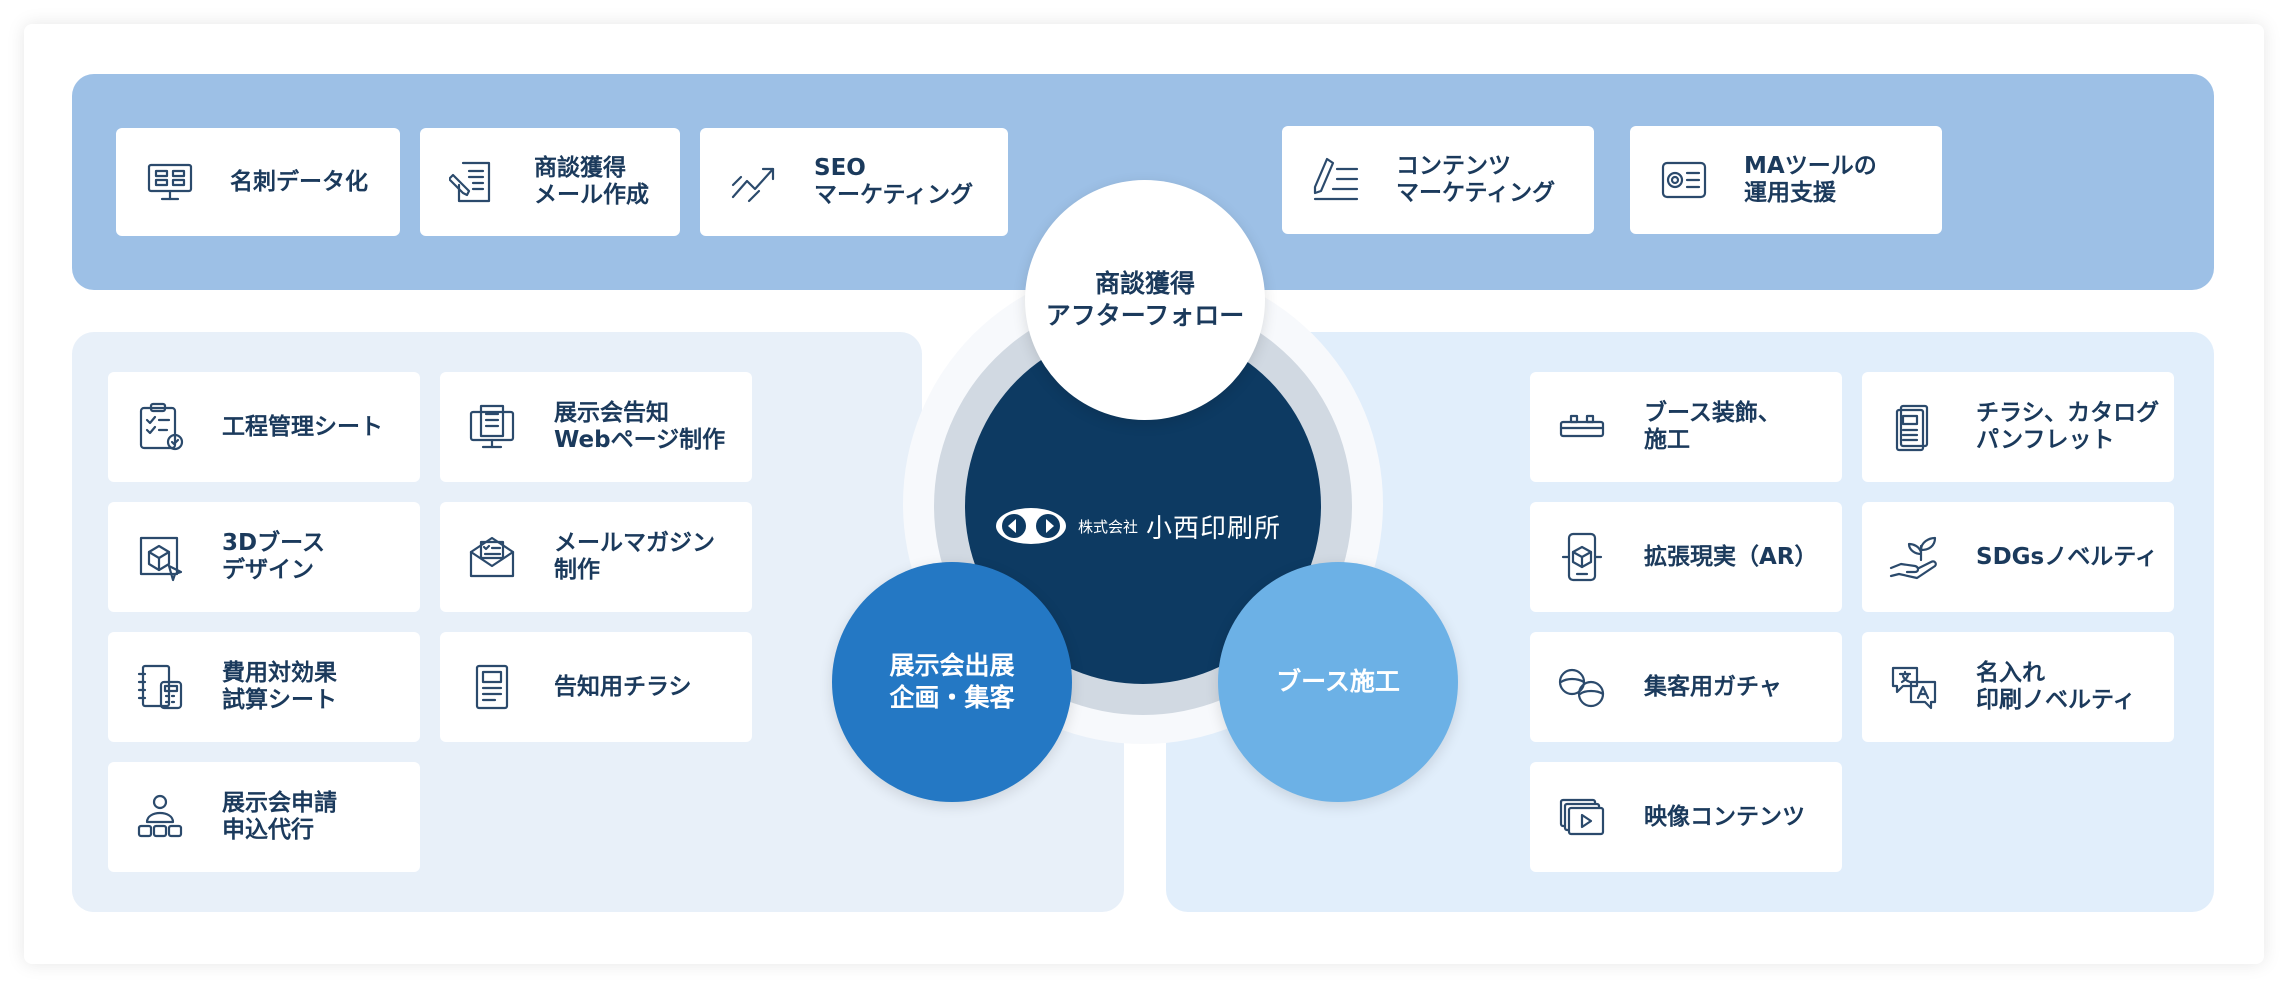  I want to click on card-video-content: 映像コンテンツ, so click(1686, 817).